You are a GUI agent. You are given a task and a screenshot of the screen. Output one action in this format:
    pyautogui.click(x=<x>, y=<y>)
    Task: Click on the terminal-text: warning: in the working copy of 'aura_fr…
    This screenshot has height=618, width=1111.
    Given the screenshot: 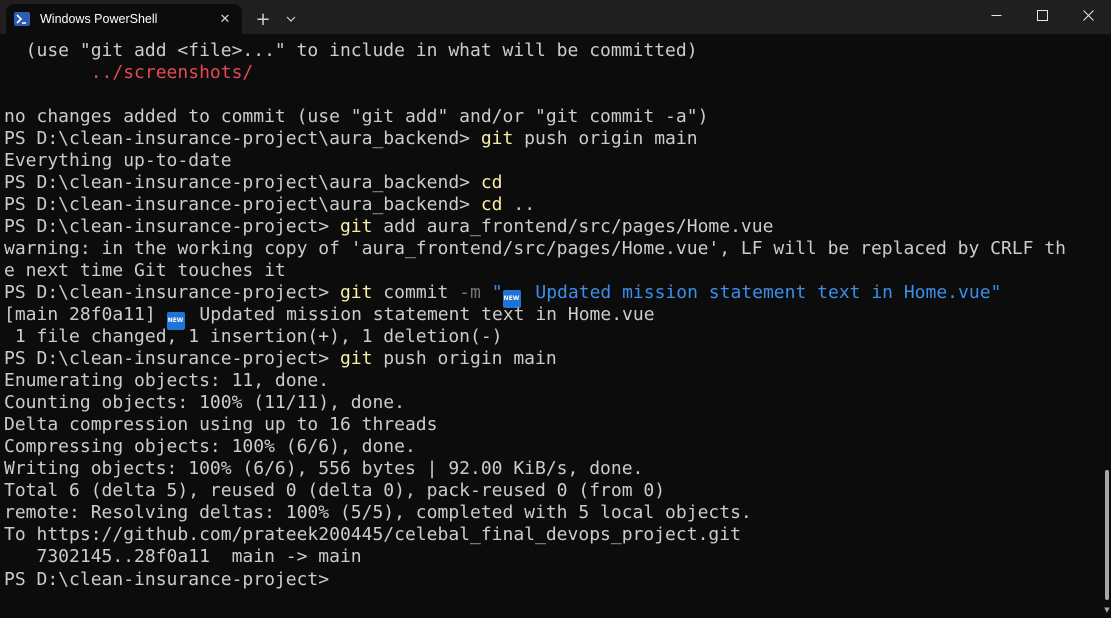 What is the action you would take?
    pyautogui.click(x=535, y=248)
    